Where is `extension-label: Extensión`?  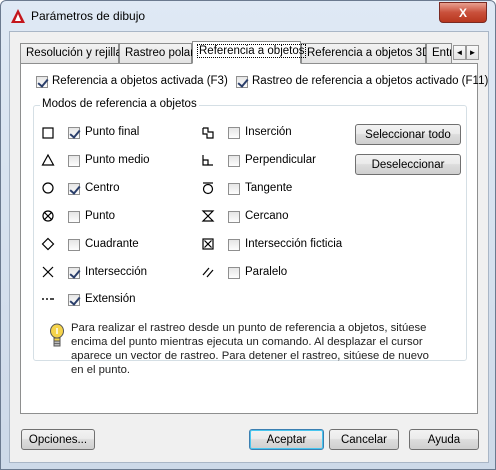 extension-label: Extensión is located at coordinates (110, 299).